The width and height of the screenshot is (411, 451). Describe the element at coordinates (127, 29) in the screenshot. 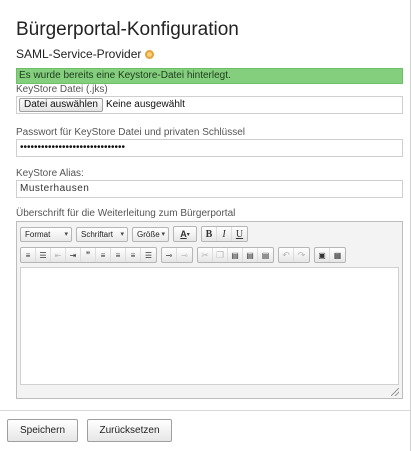

I see `page-title: Bürgerportal-Konfiguration` at that location.